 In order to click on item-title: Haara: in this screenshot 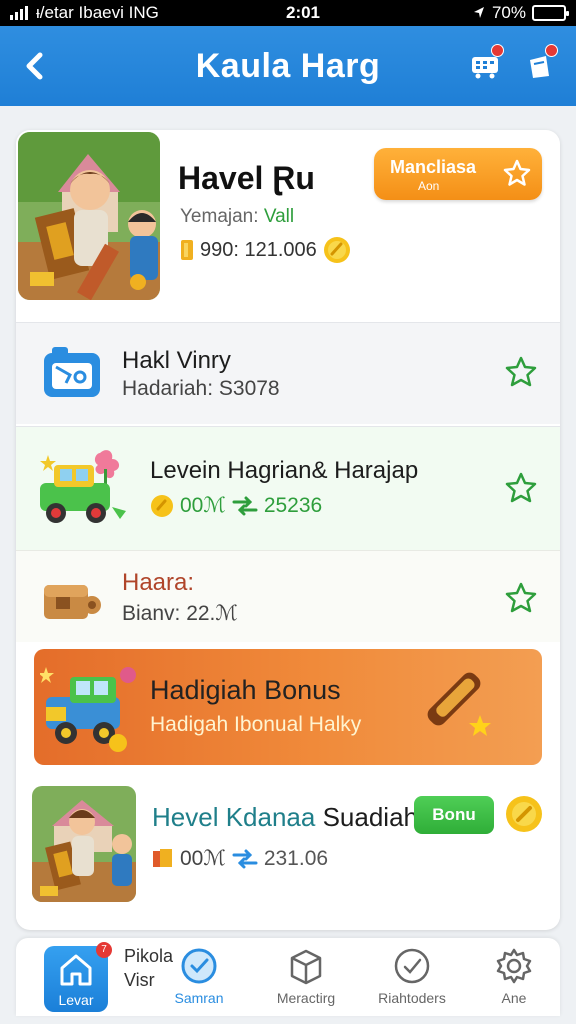, I will do `click(158, 582)`.